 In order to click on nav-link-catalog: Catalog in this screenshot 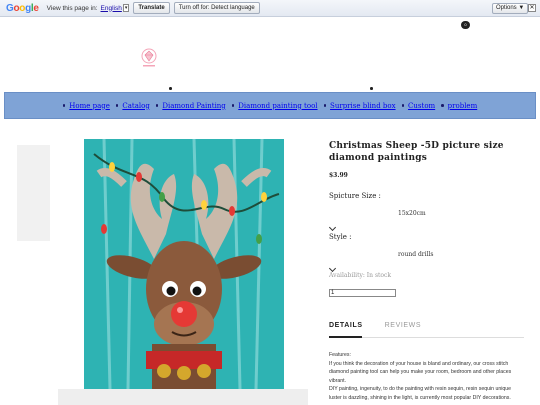, I will do `click(135, 106)`.